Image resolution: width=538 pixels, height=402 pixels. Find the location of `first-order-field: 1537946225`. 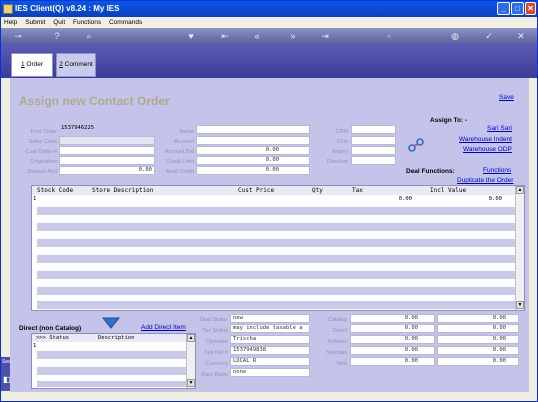

first-order-field: 1537946225 is located at coordinates (107, 129).